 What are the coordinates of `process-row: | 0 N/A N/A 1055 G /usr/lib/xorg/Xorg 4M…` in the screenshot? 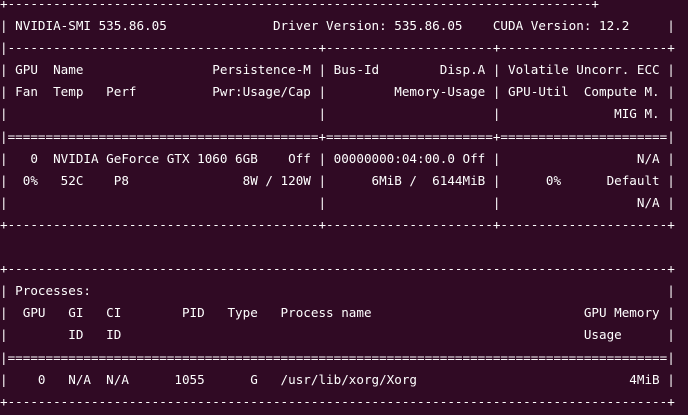 It's located at (337, 379).